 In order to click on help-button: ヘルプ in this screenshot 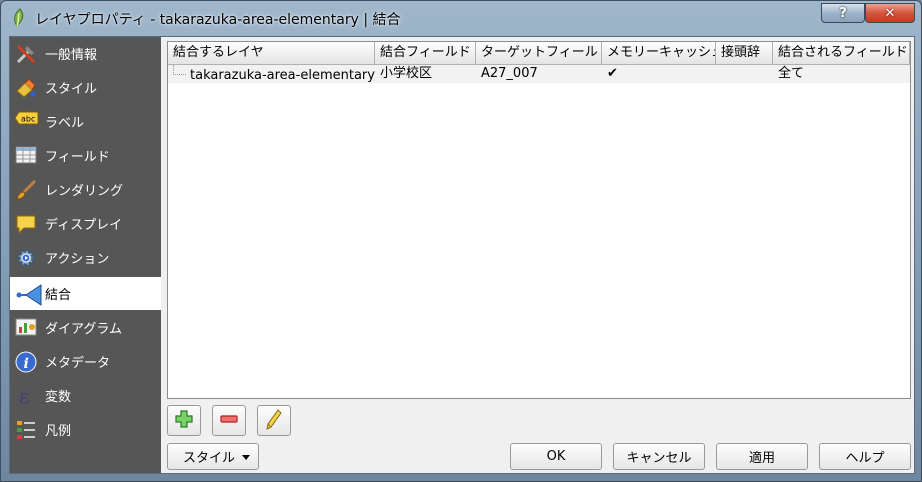, I will do `click(865, 456)`.